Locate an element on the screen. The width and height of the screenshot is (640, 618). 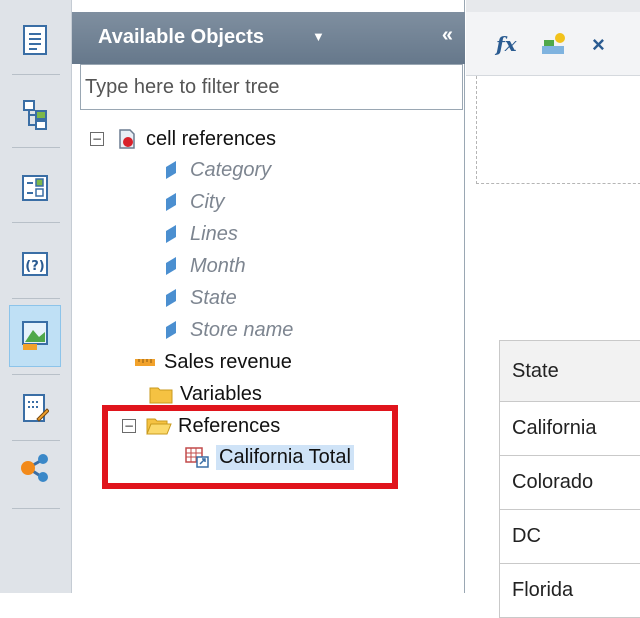
help-icon: (?) is located at coordinates (35, 264).